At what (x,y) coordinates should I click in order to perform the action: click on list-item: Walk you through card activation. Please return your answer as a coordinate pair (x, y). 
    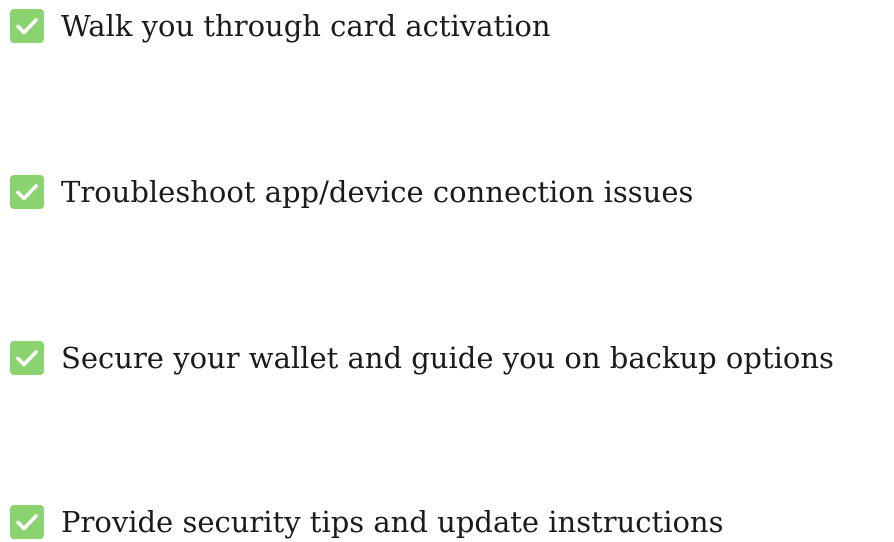
    Looking at the image, I should click on (280, 26).